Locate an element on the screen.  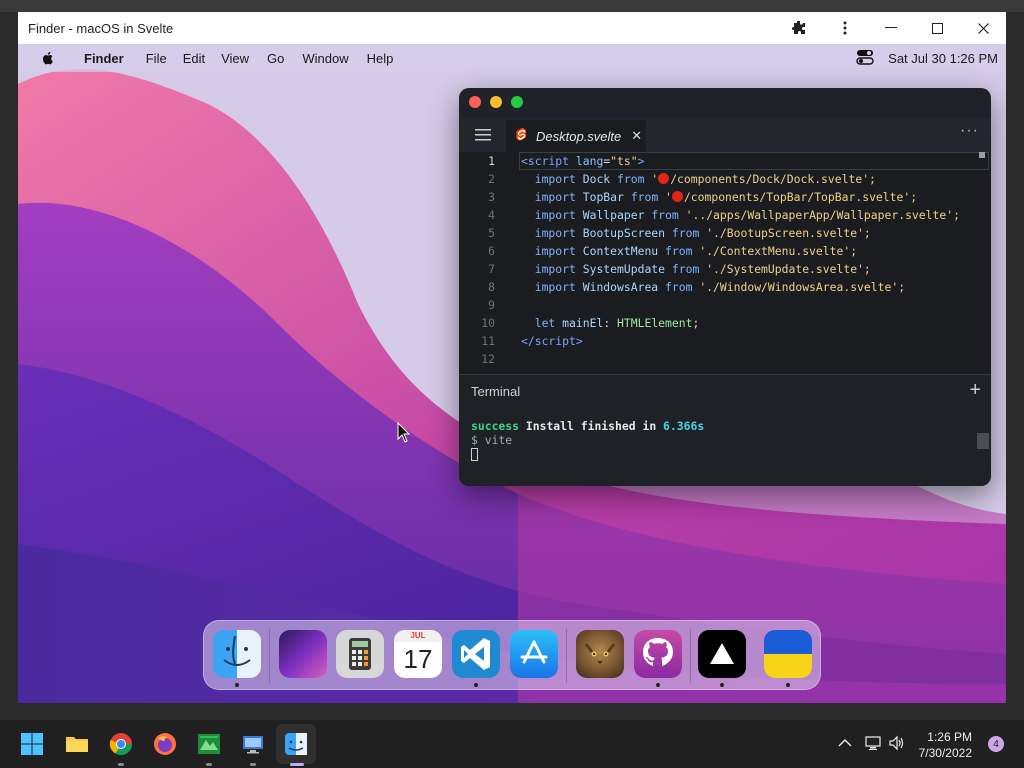
app-window-title: Finder - macOS in Svelte is located at coordinates (101, 28).